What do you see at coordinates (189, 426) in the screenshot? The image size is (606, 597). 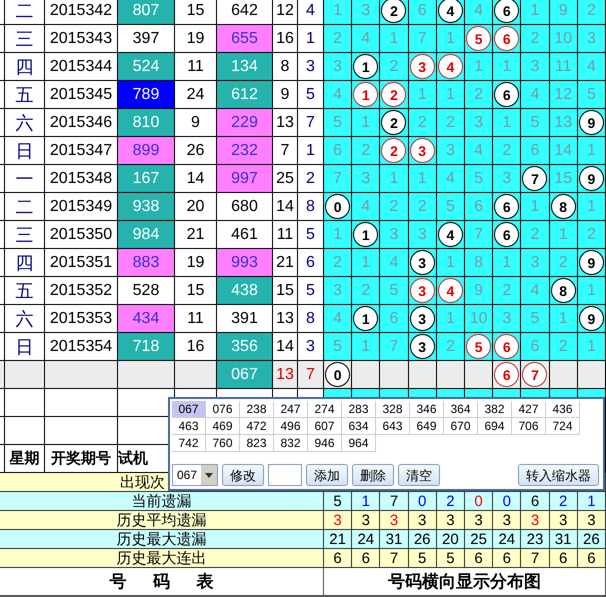 I see `number-item: 463` at bounding box center [189, 426].